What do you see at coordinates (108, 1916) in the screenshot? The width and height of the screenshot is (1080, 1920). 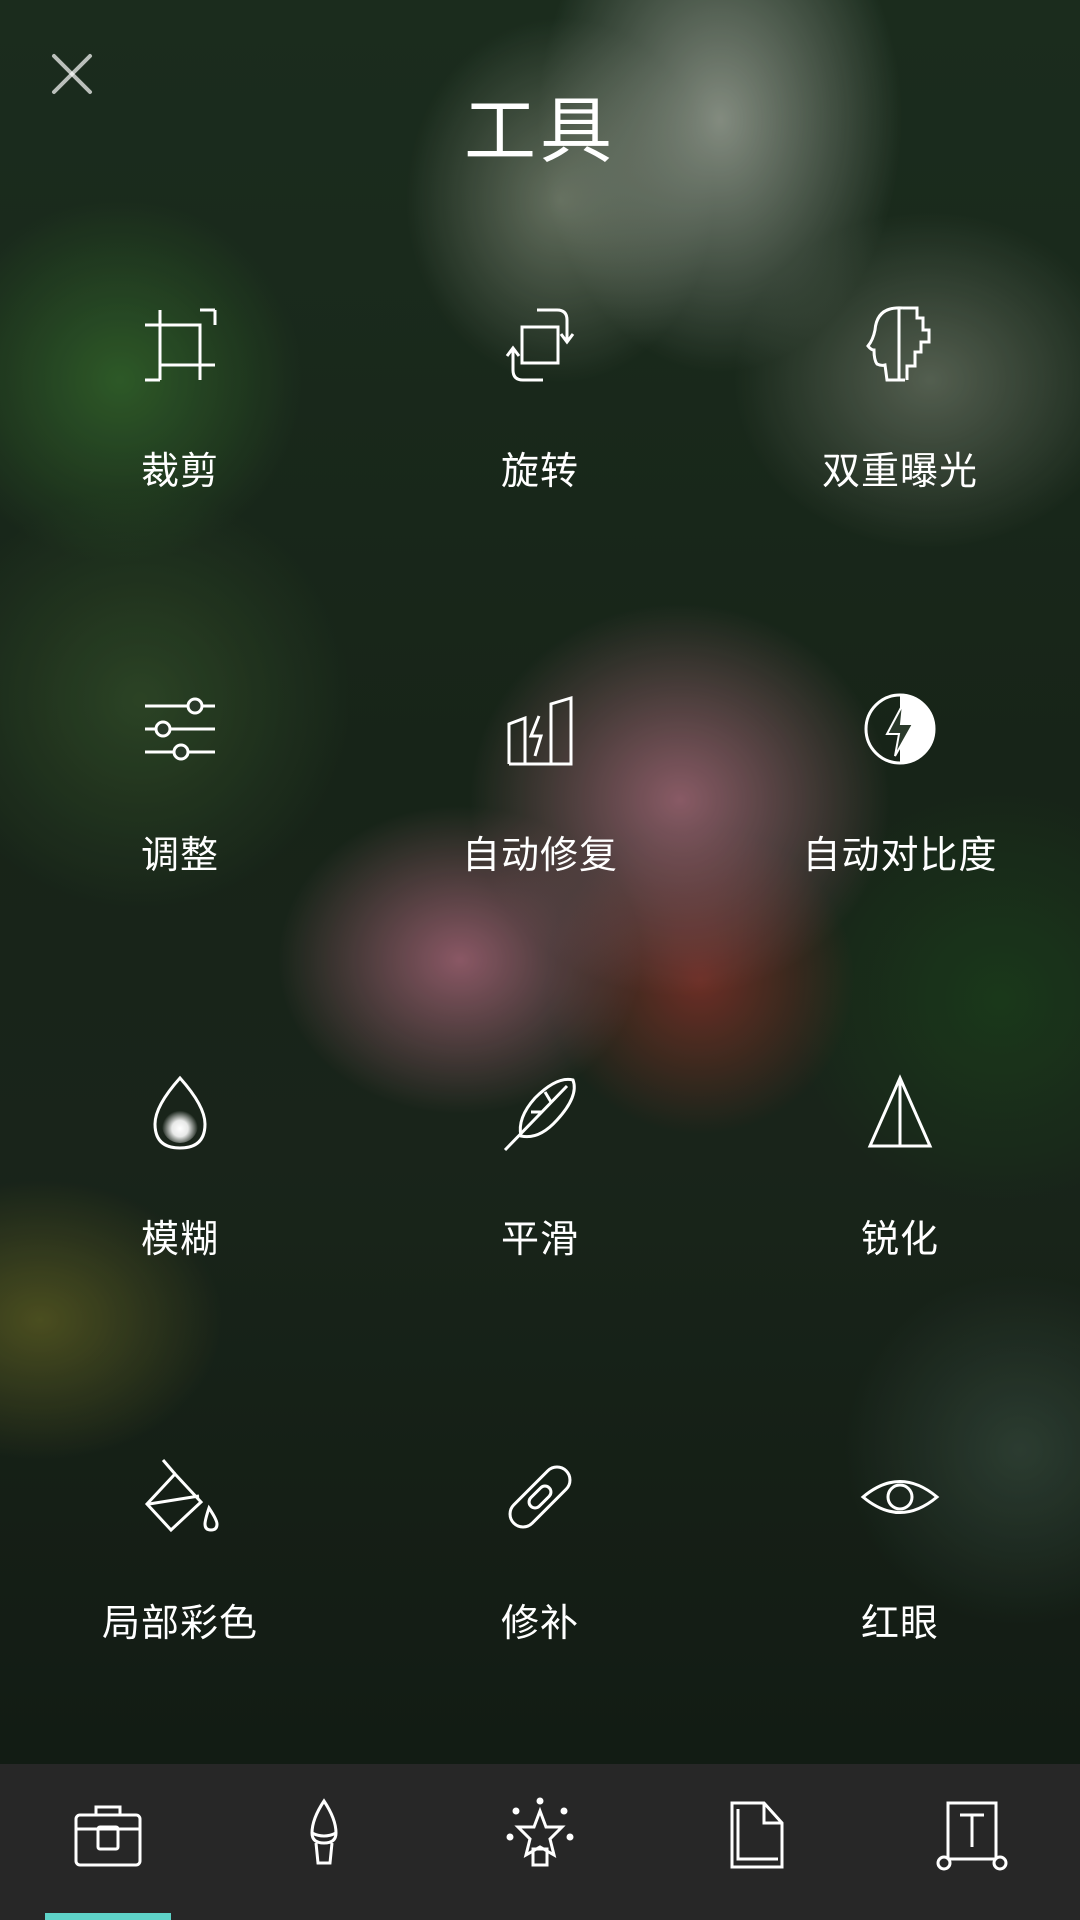 I see `selected-tab-indicator` at bounding box center [108, 1916].